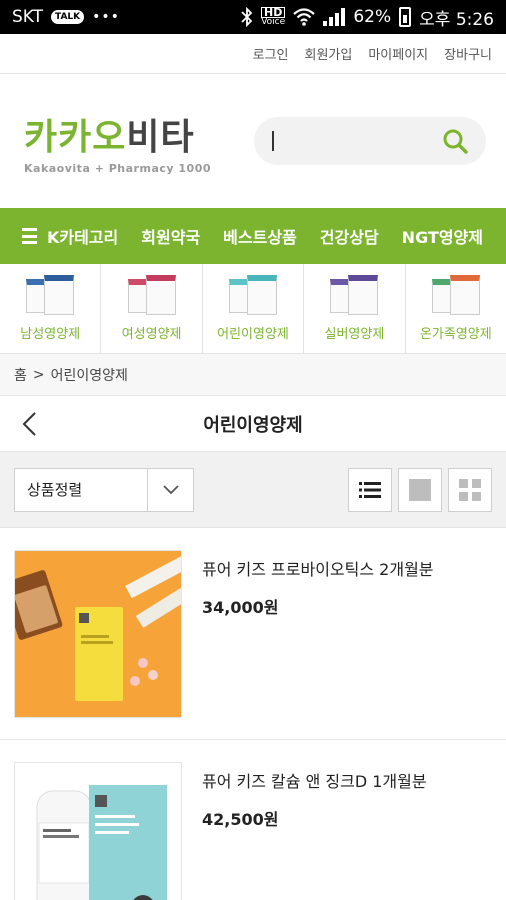 This screenshot has width=506, height=900. What do you see at coordinates (456, 296) in the screenshot?
I see `category-family-image` at bounding box center [456, 296].